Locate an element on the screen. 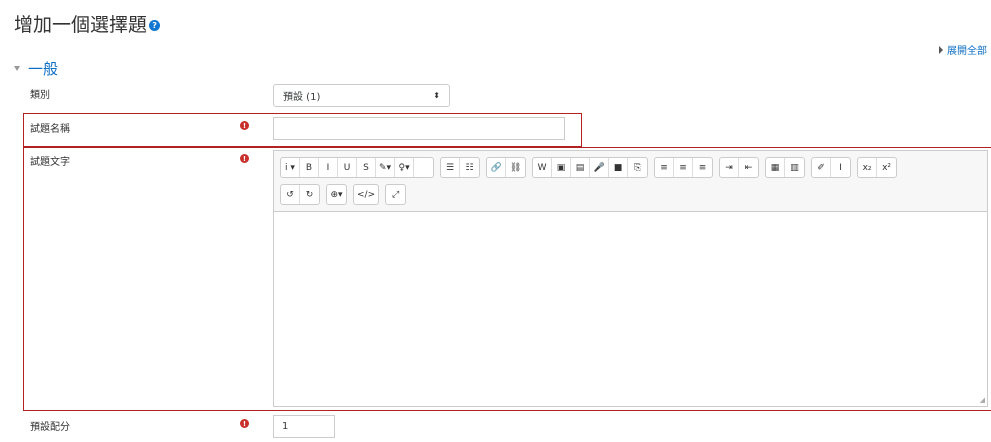  triangle-down-icon is located at coordinates (17, 68).